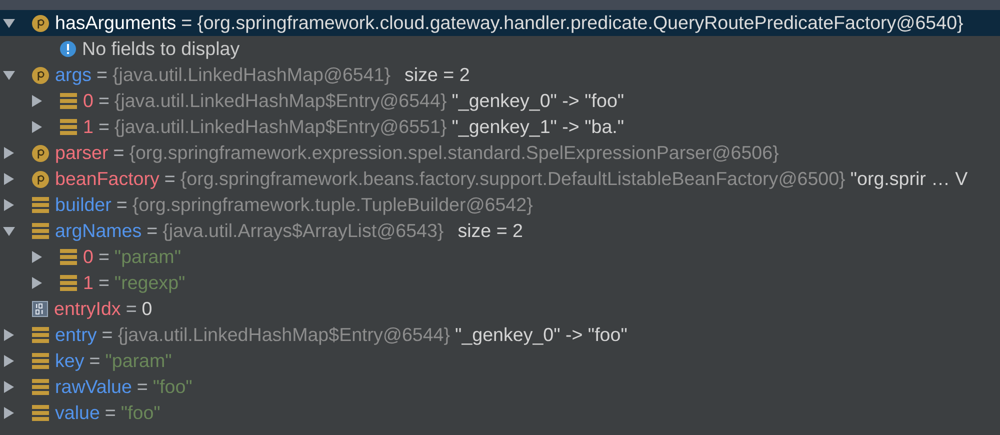 The width and height of the screenshot is (1000, 435). Describe the element at coordinates (73, 75) in the screenshot. I see `variable-name: args` at that location.